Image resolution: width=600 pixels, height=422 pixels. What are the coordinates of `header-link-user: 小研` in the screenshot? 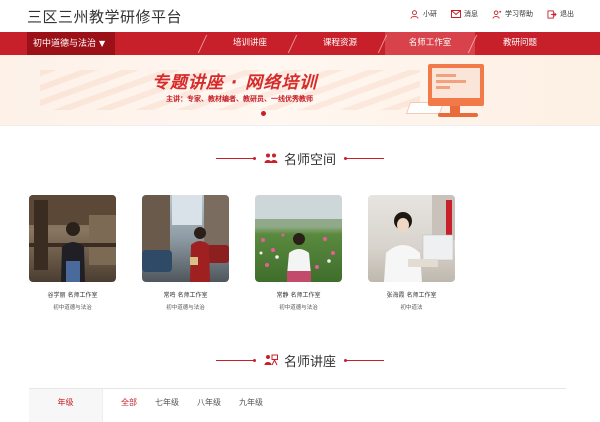 It's located at (423, 14).